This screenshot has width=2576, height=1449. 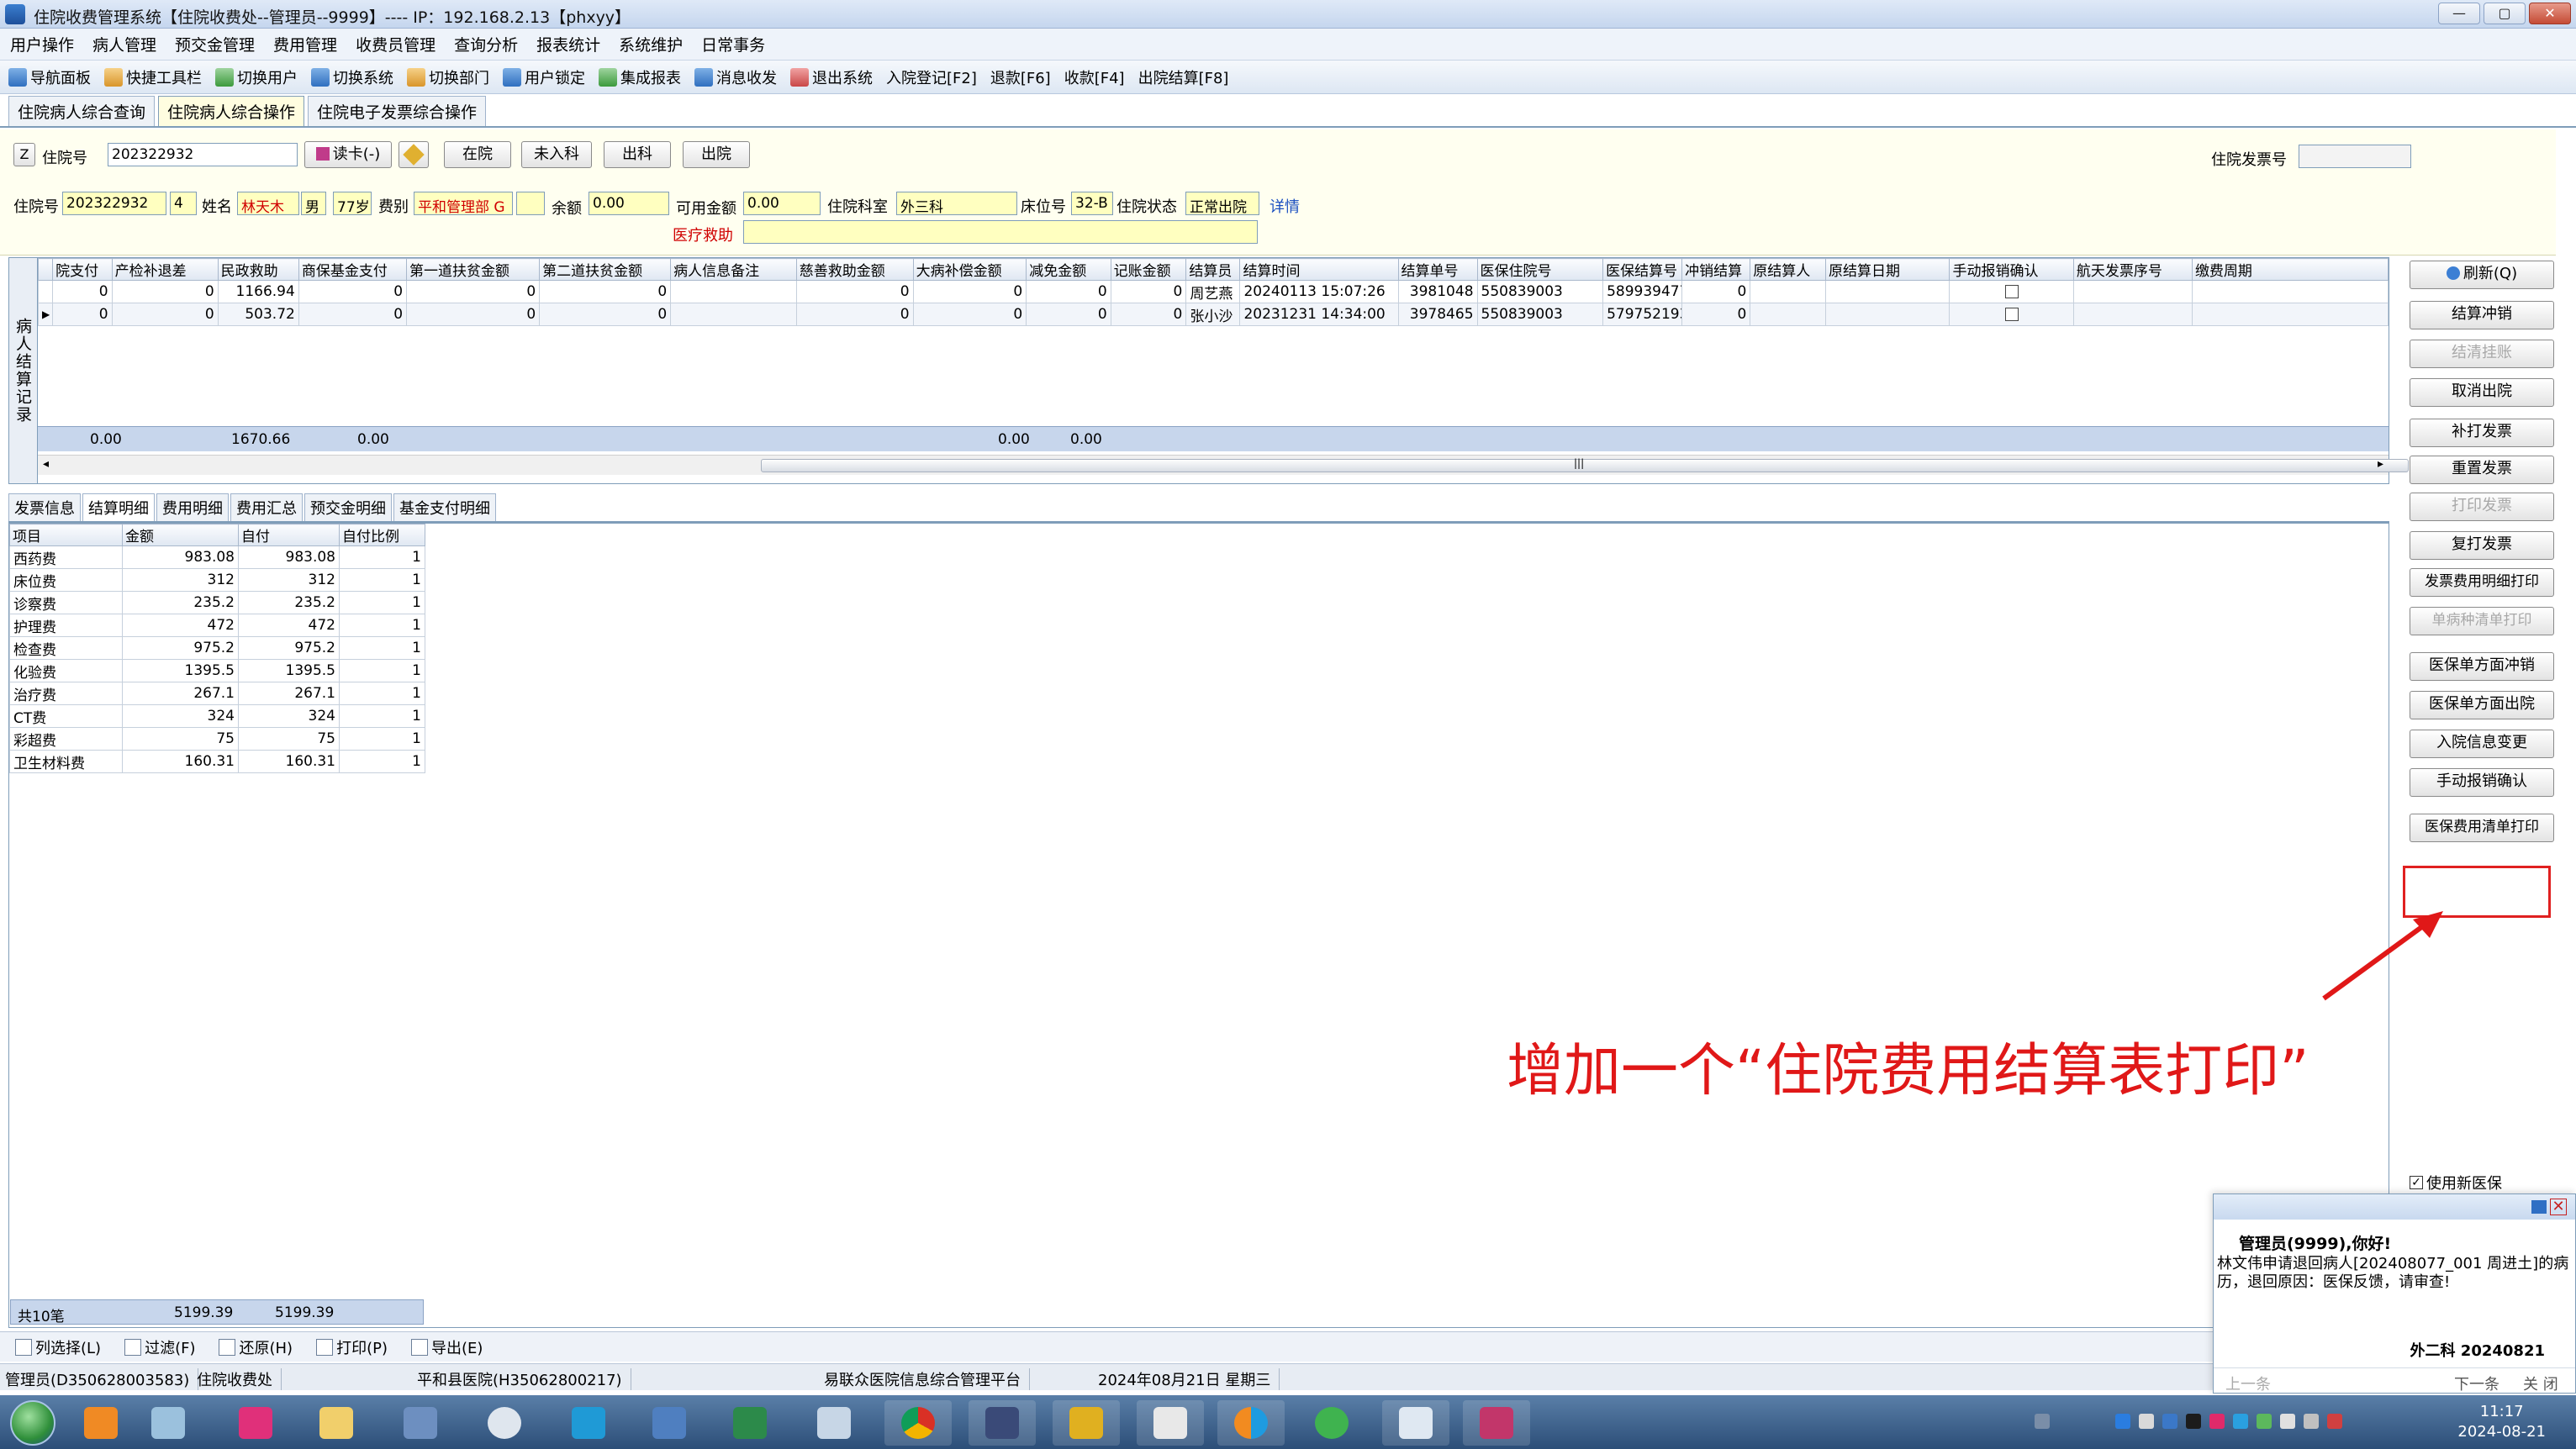 I want to click on col-header: 冲销结算, so click(x=1716, y=269).